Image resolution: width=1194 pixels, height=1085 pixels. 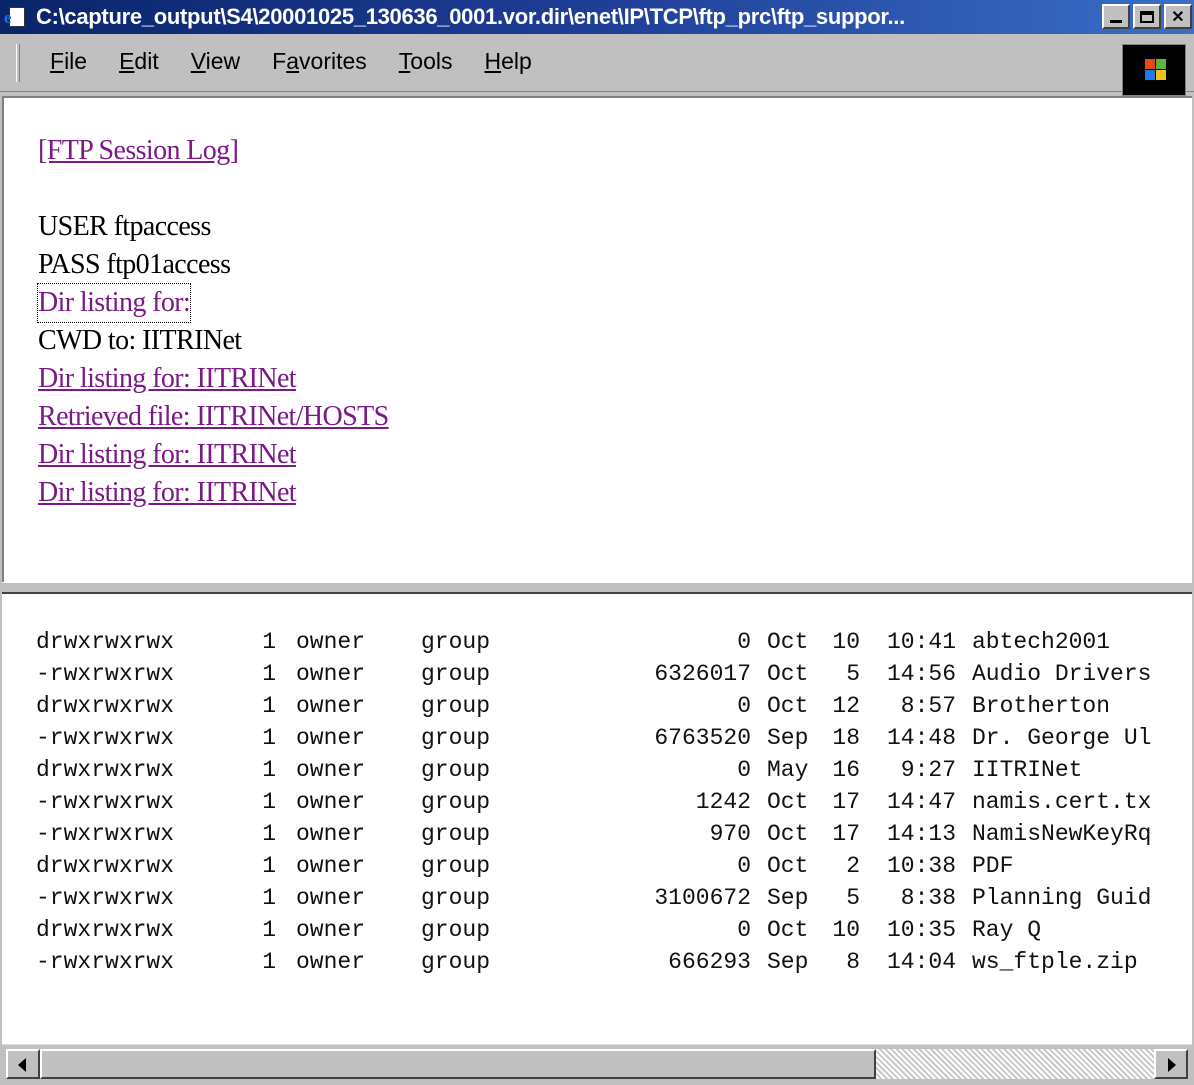 I want to click on menu-accelerator-key: H, so click(x=493, y=61).